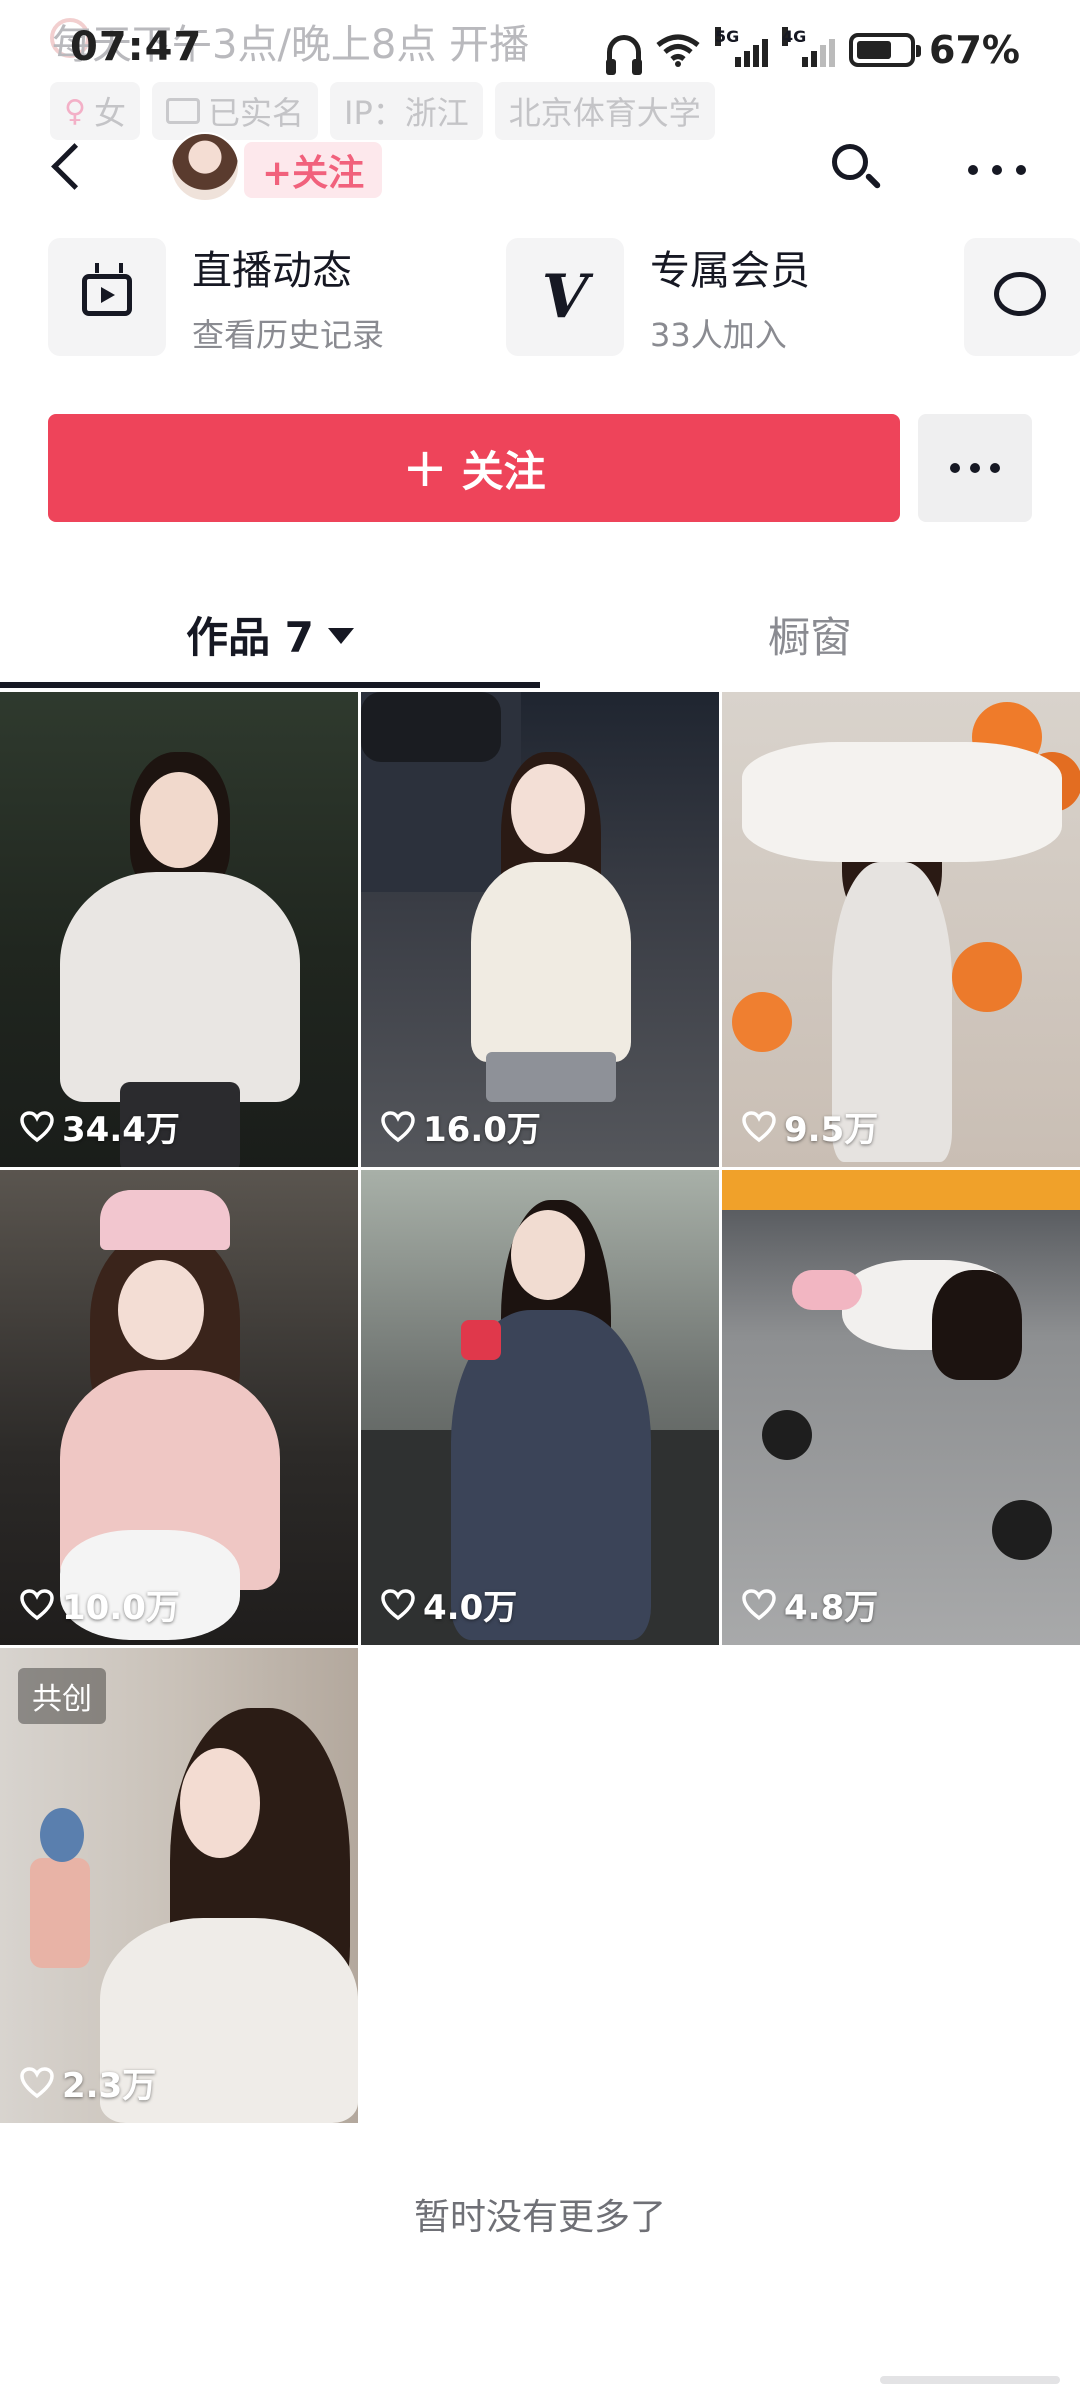 Image resolution: width=1080 pixels, height=2400 pixels. Describe the element at coordinates (74, 168) in the screenshot. I see `back-button` at that location.